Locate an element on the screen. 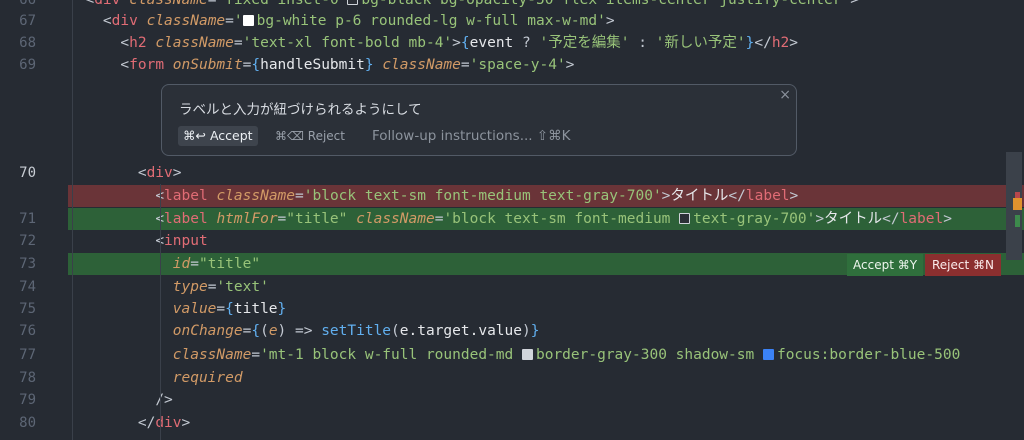  line-number: 79 is located at coordinates (27, 400).